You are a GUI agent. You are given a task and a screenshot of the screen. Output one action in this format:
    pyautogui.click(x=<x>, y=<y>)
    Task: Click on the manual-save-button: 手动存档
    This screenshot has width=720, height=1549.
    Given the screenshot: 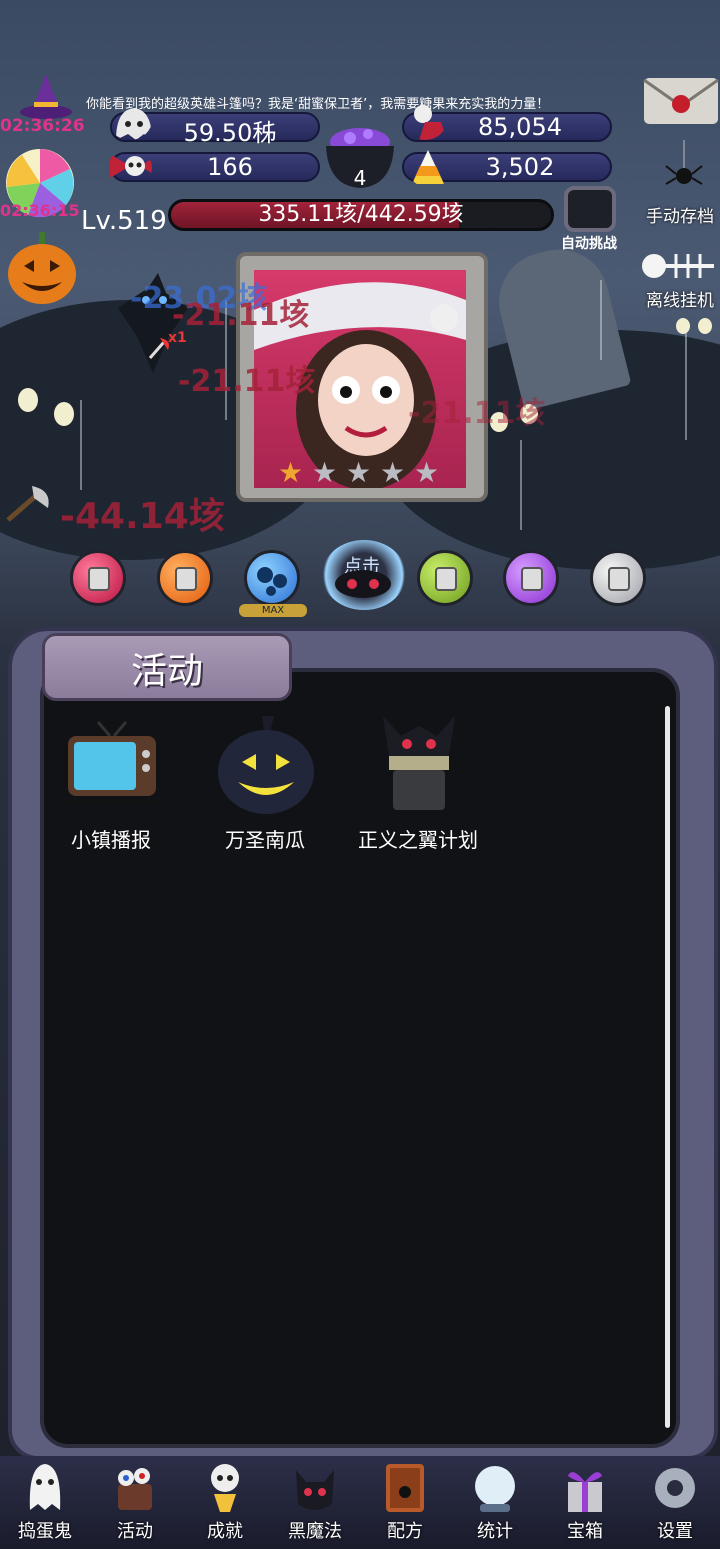 What is the action you would take?
    pyautogui.click(x=678, y=214)
    